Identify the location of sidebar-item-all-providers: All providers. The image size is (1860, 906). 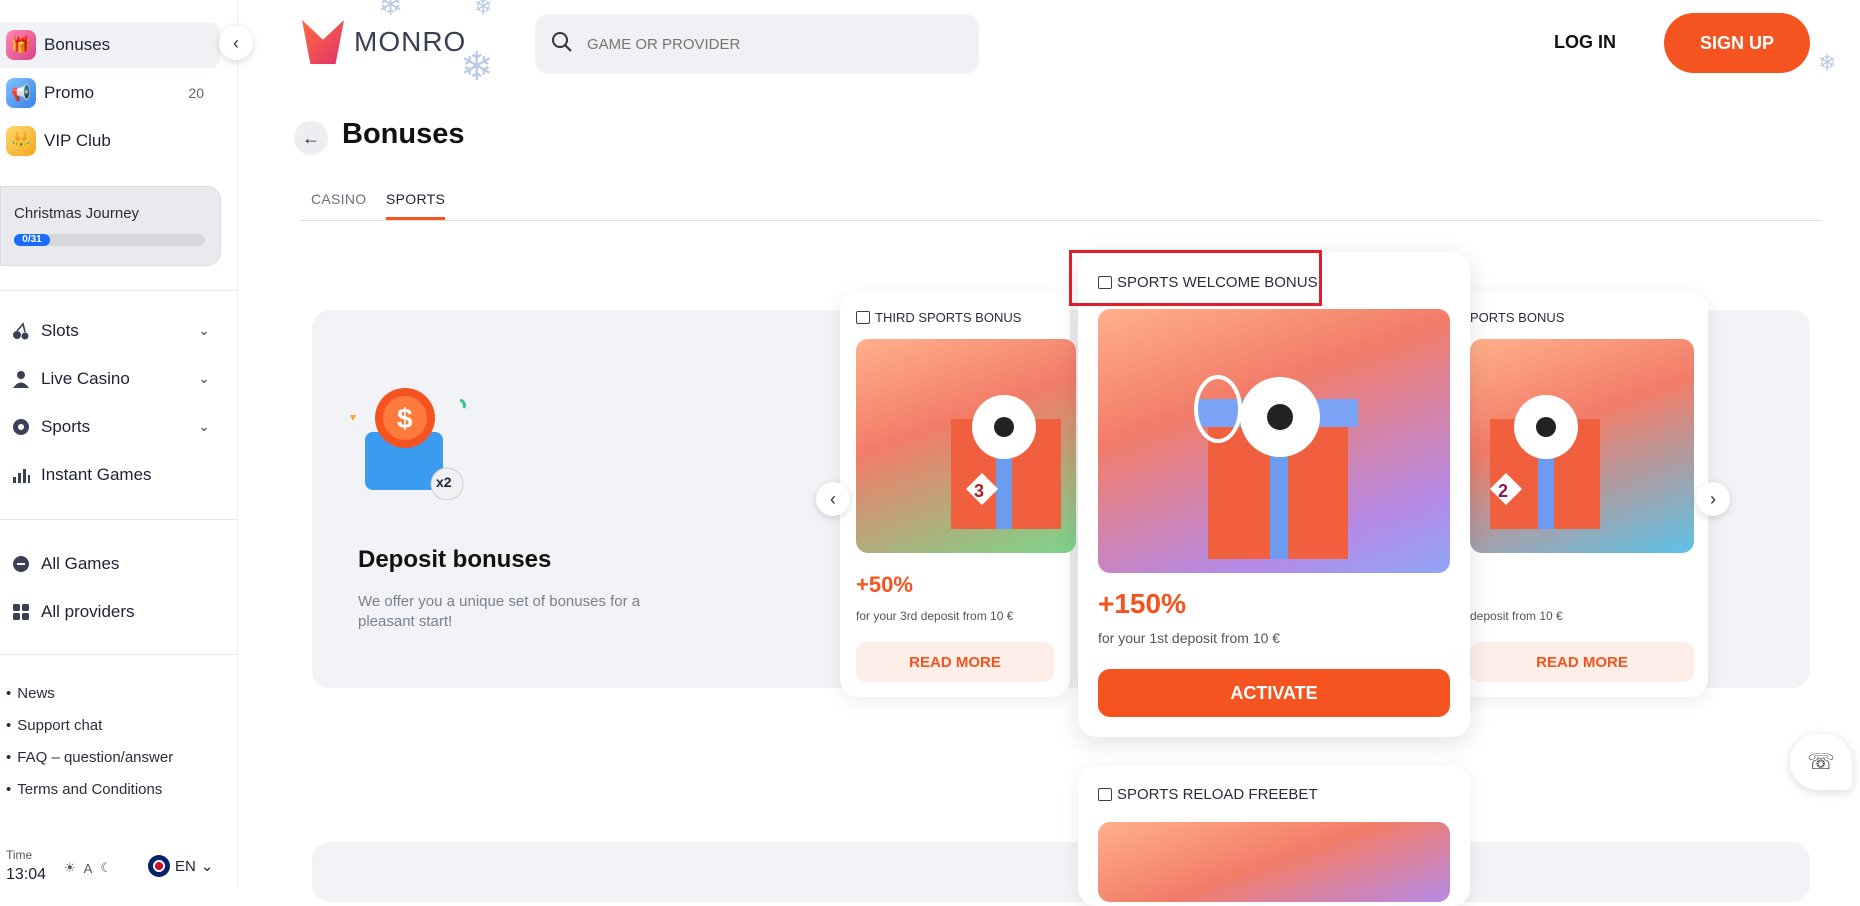
(112, 612).